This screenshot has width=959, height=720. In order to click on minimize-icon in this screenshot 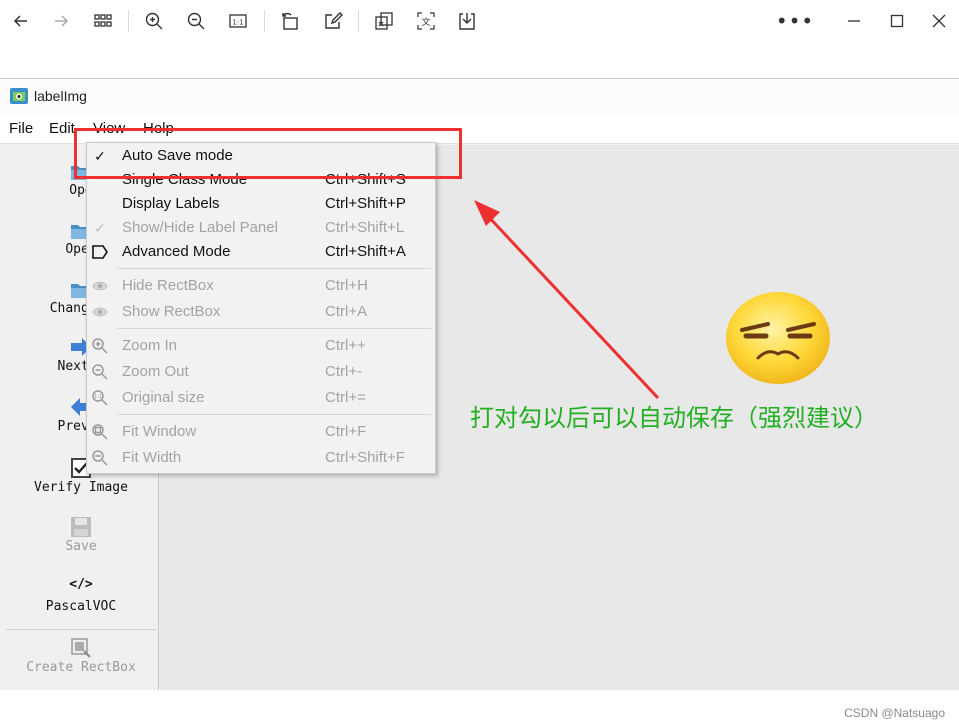, I will do `click(854, 21)`.